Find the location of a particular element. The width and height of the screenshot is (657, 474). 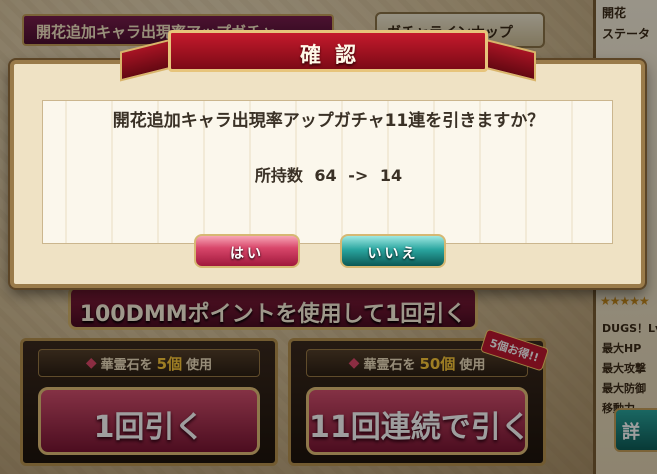

dialog-title: 確認 is located at coordinates (328, 51).